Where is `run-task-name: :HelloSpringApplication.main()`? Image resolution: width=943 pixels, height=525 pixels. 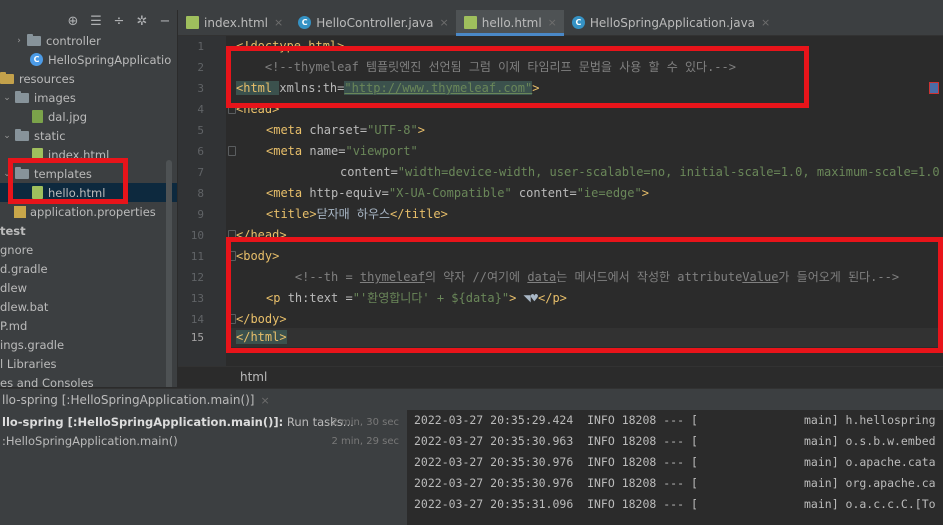
run-task-name: :HelloSpringApplication.main() is located at coordinates (90, 441).